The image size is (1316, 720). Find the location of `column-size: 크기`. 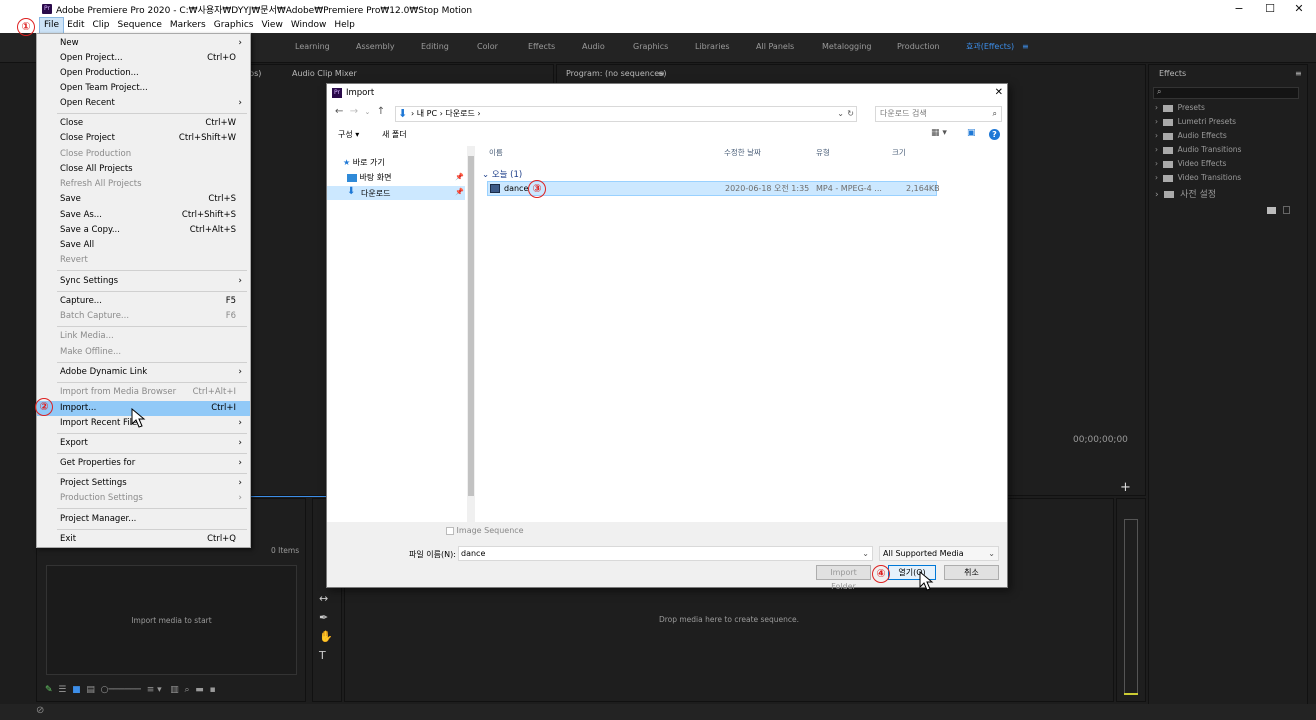

column-size: 크기 is located at coordinates (899, 152).